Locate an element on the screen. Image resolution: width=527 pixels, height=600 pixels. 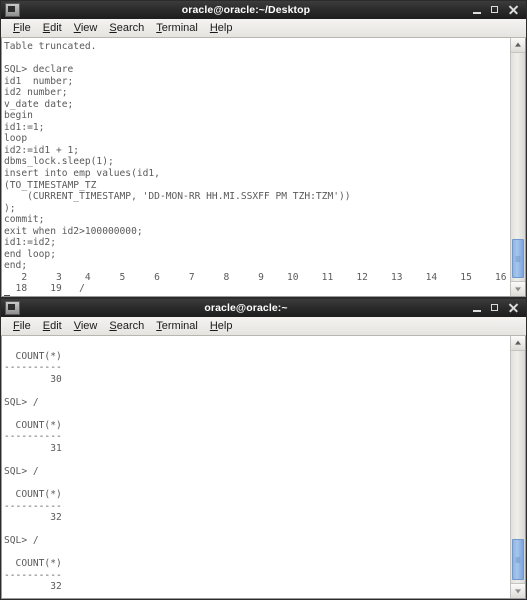
text-cursor is located at coordinates (7, 295).